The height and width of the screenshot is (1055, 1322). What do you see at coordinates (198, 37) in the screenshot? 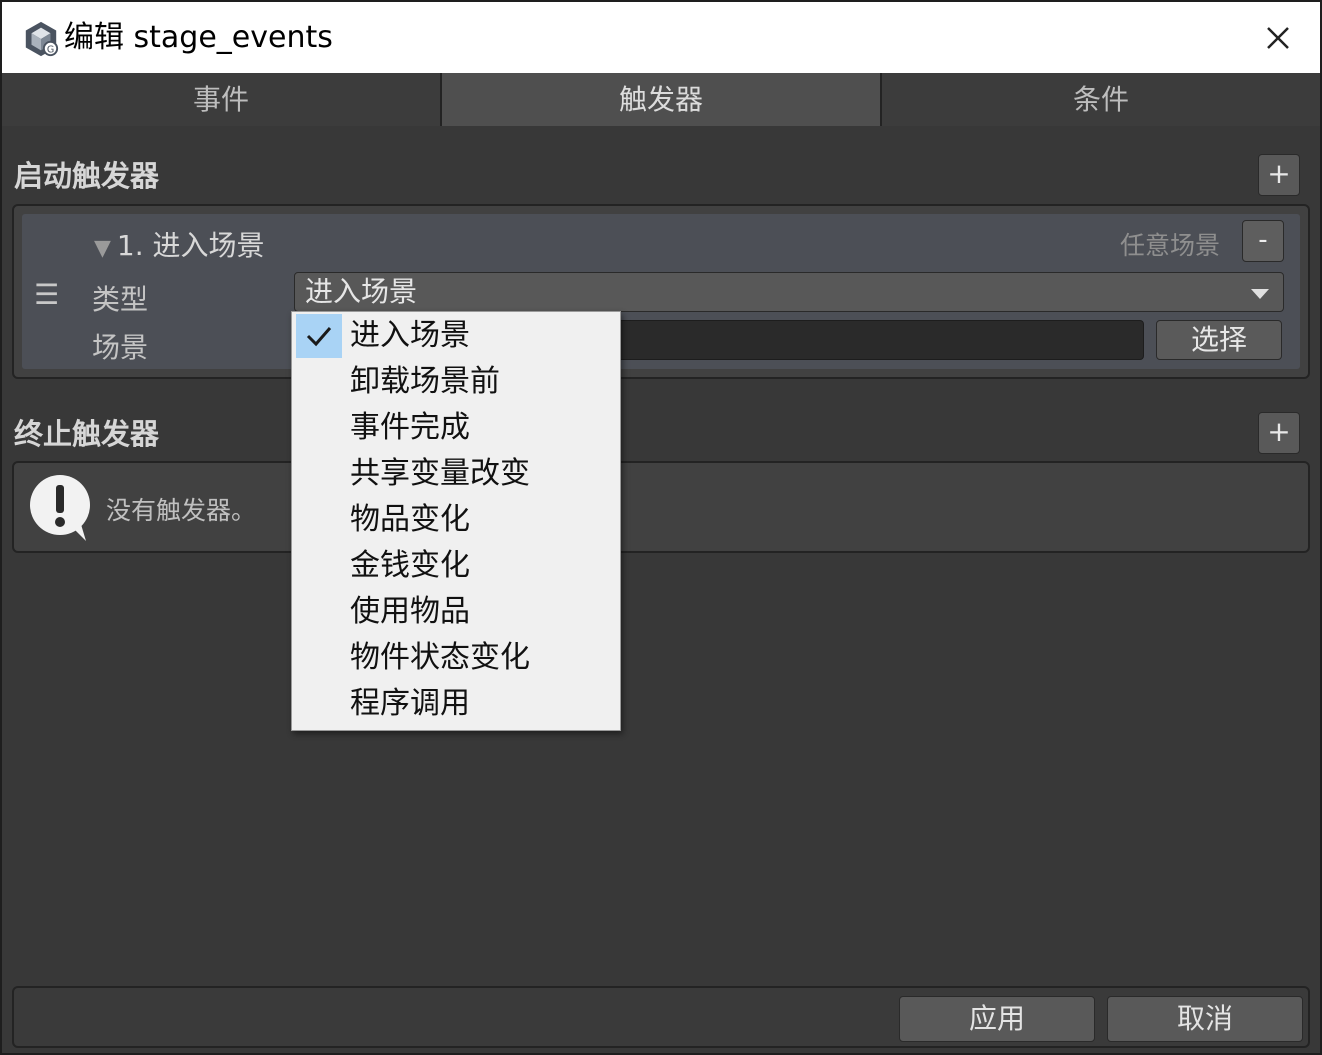
I see `window-title: 编辑 stage_events` at bounding box center [198, 37].